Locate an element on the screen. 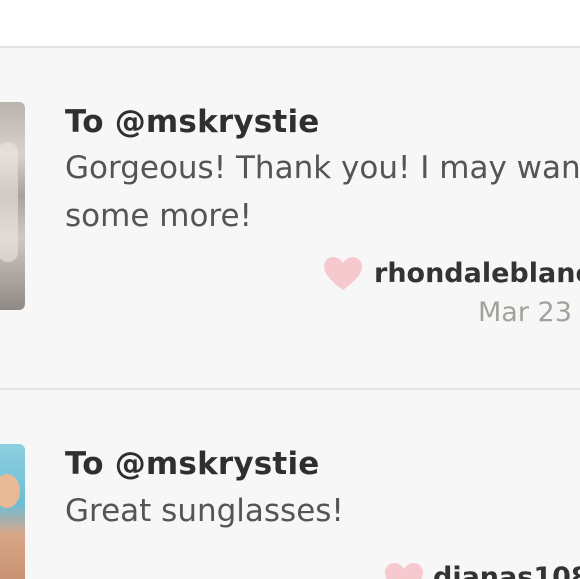 This screenshot has height=579, width=580. previous-card-bottom is located at coordinates (290, 23).